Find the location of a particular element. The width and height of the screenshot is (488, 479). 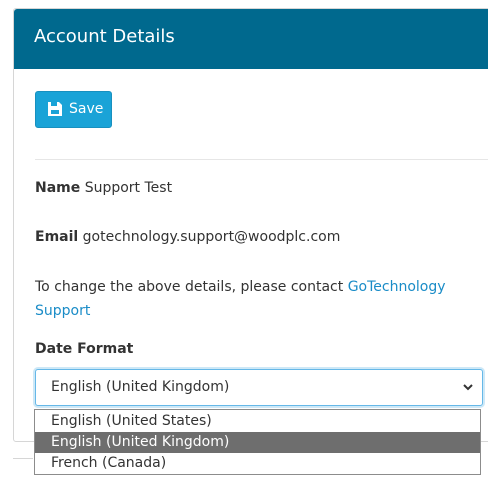

save-button: Save is located at coordinates (73, 109).